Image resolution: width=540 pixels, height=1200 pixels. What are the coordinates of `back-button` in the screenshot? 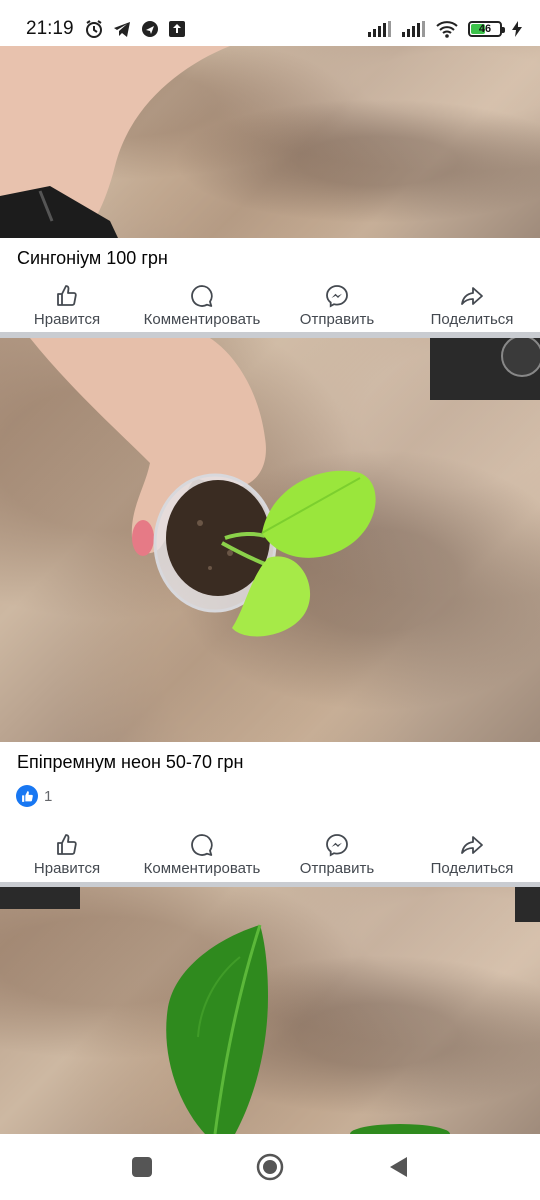 It's located at (398, 1167).